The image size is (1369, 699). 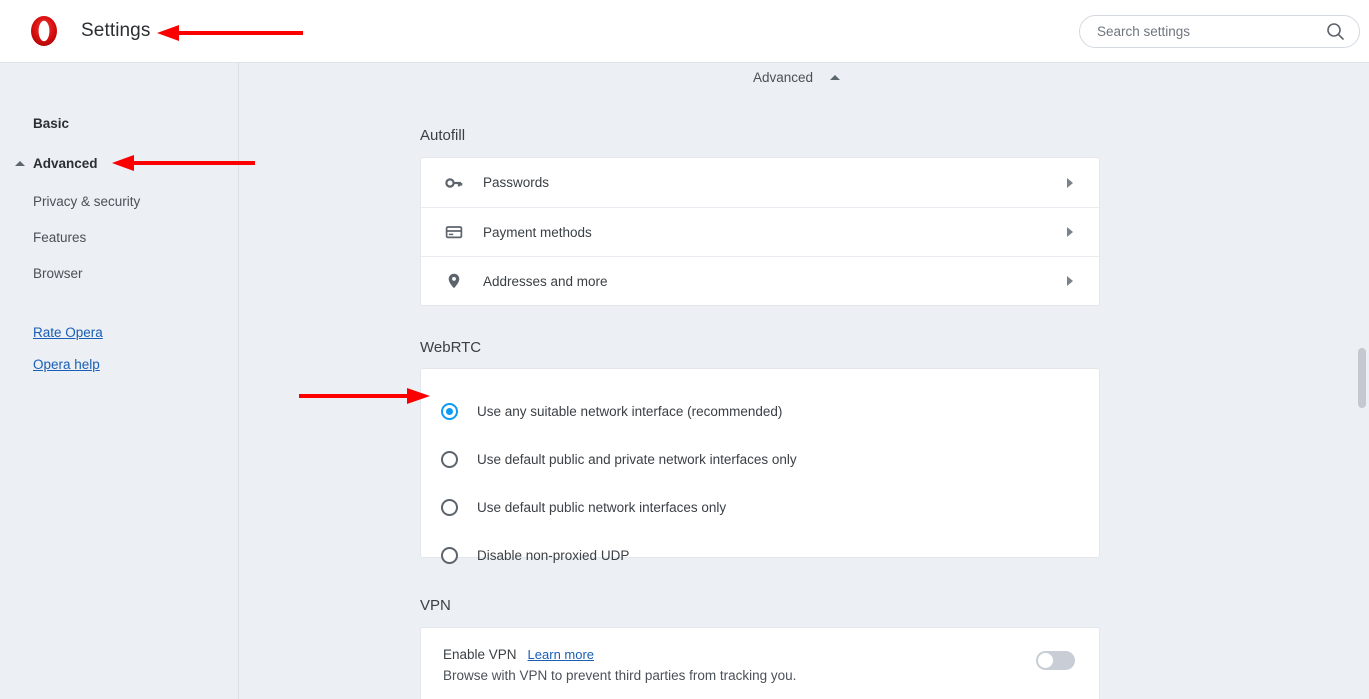 I want to click on autofill-row-label: Passwords, so click(x=516, y=182).